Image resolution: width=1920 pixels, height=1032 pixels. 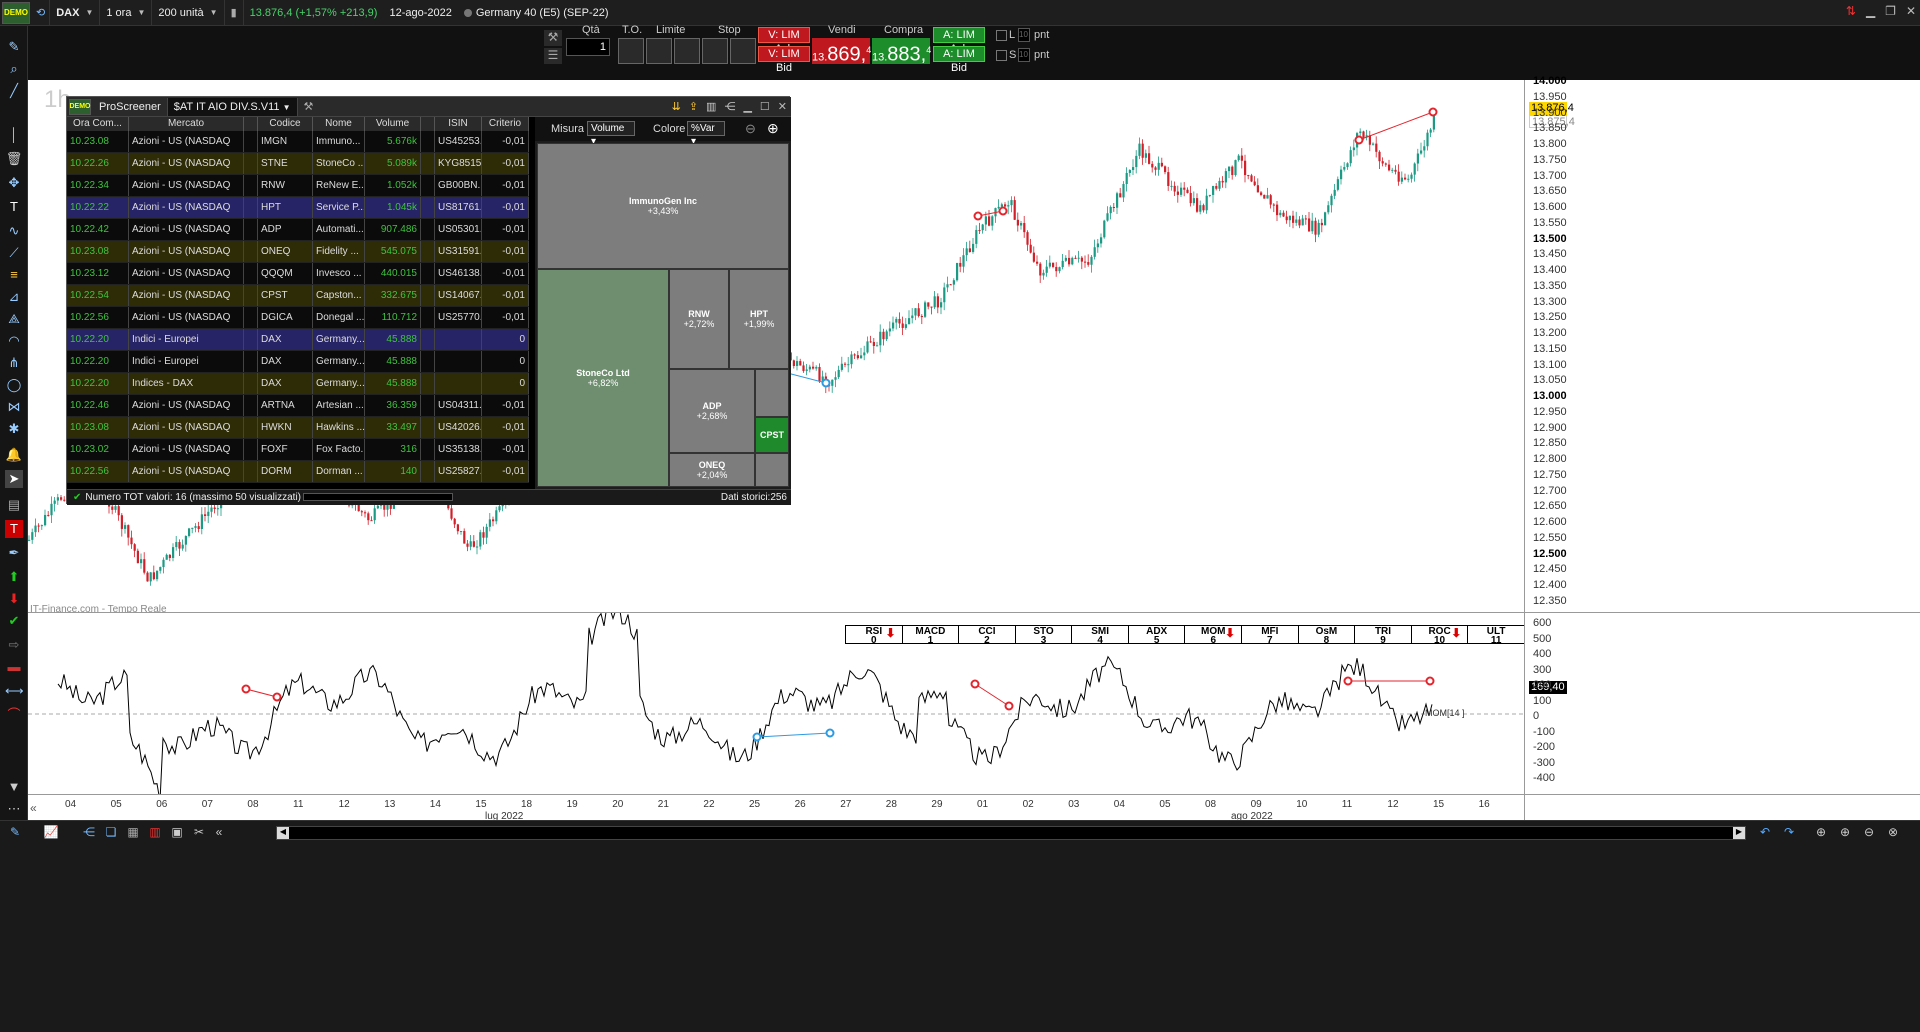 I want to click on indicator-tab-roc: ROC 10 ⬇, so click(x=1440, y=636).